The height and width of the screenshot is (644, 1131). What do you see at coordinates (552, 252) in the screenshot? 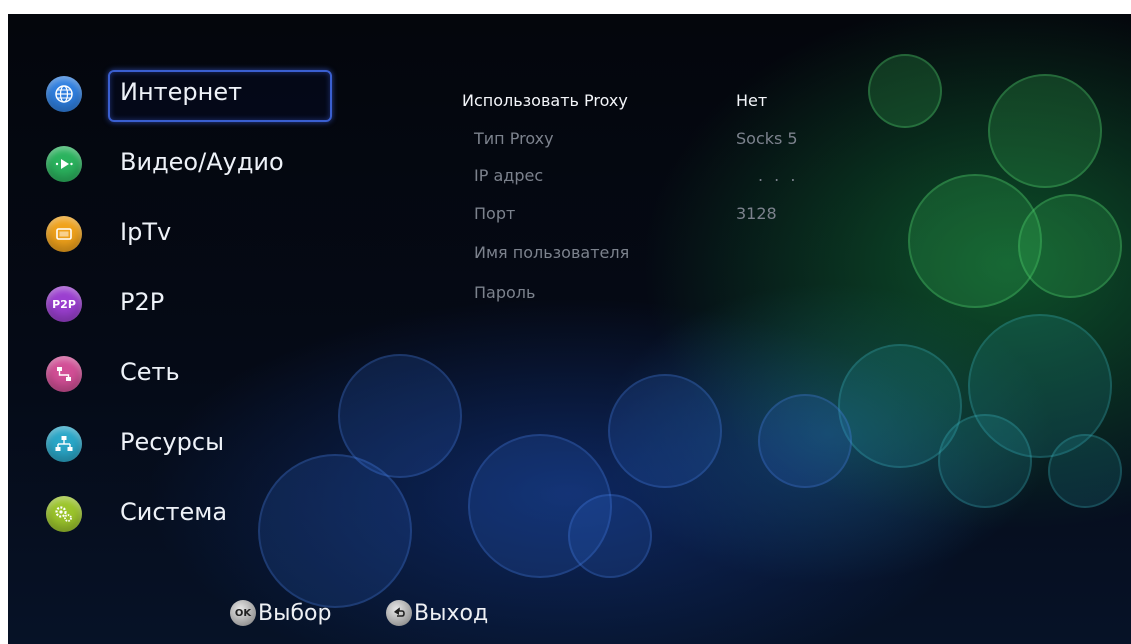
I see `setting-label: Имя пользователя` at bounding box center [552, 252].